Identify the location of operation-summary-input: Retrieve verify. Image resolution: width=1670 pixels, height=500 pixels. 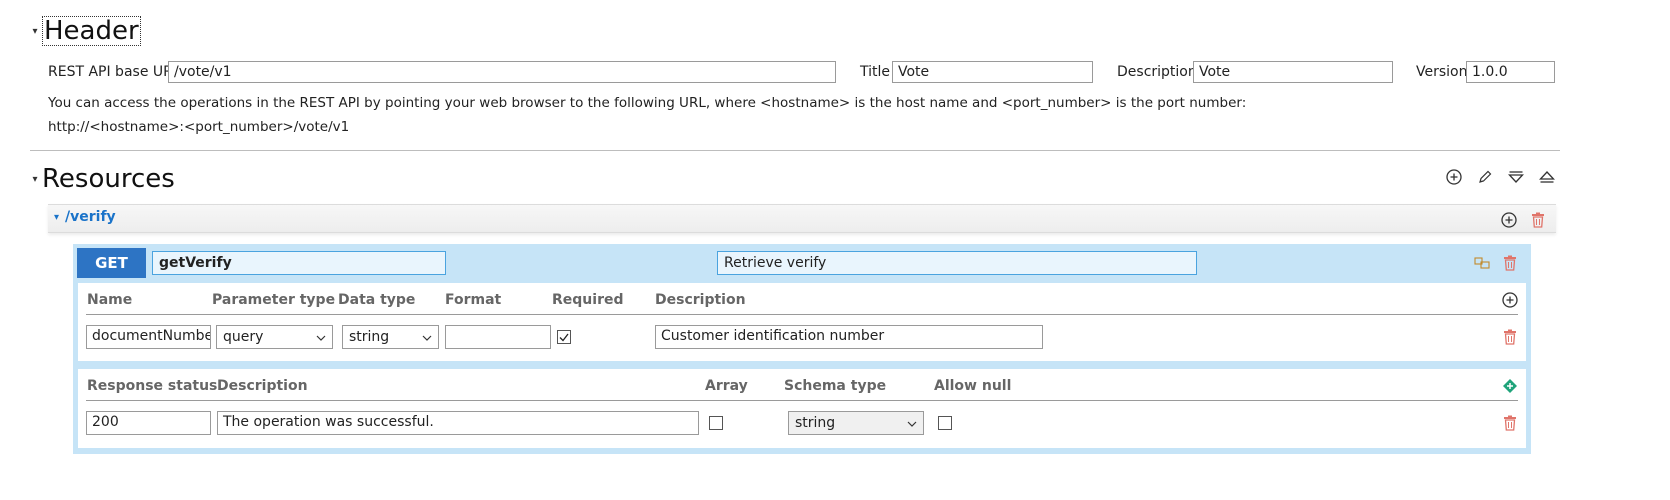
(957, 263).